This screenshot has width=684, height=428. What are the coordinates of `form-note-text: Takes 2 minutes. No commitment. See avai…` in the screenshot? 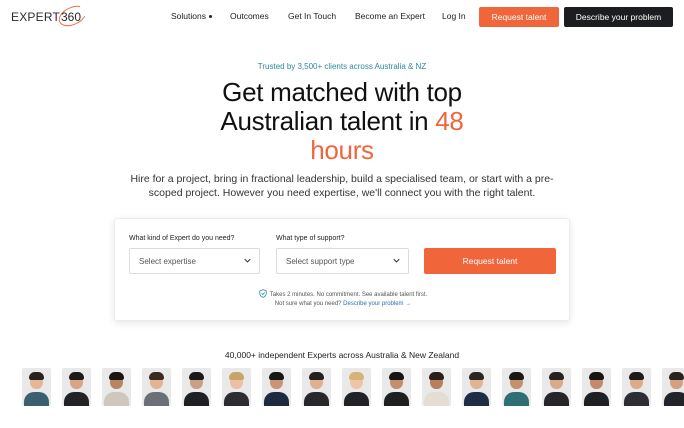 It's located at (348, 295).